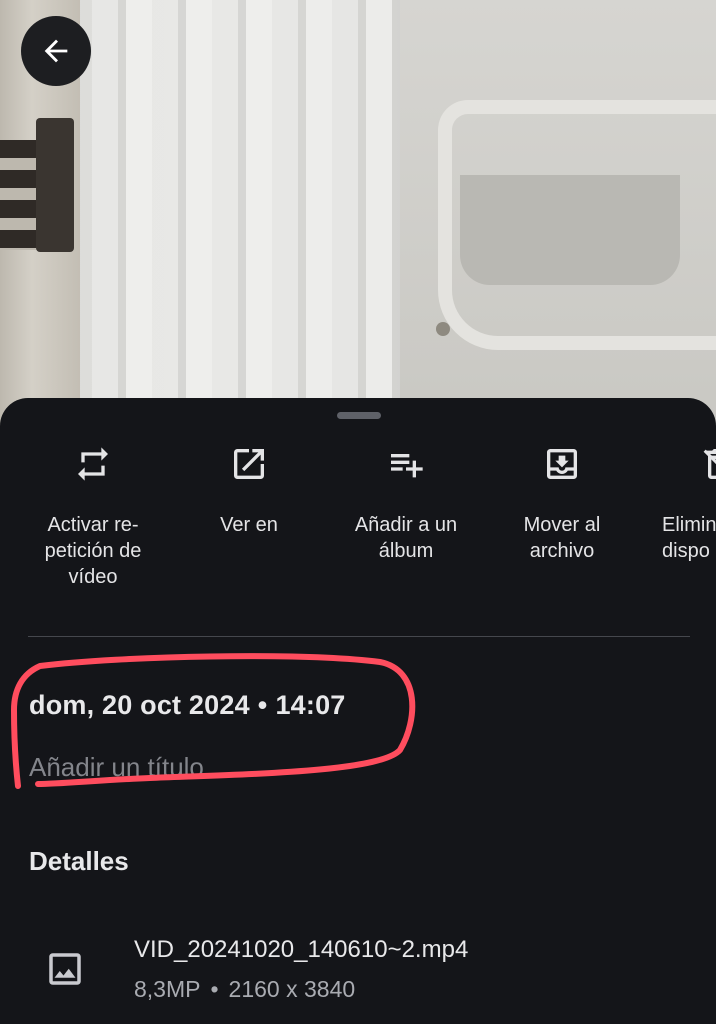  What do you see at coordinates (20, 195) in the screenshot?
I see `photo-hinge-shadow` at bounding box center [20, 195].